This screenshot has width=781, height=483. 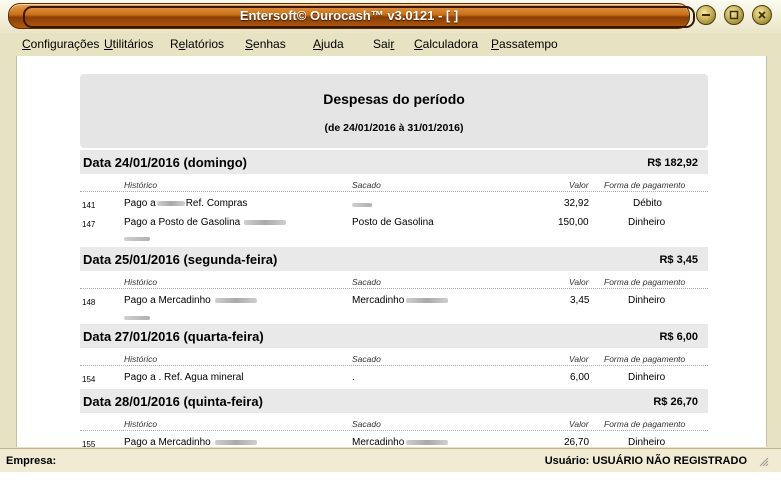 I want to click on minimize-button, so click(x=706, y=15).